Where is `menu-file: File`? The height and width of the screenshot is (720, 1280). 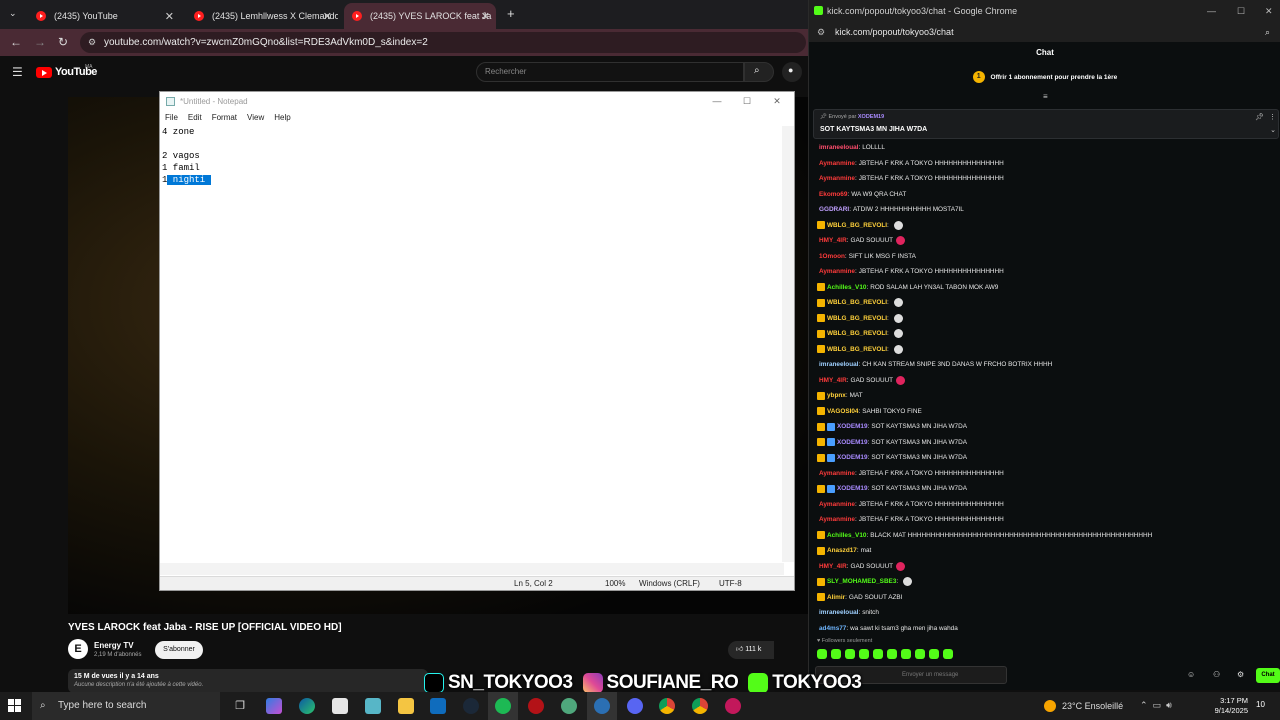
menu-file: File is located at coordinates (171, 118).